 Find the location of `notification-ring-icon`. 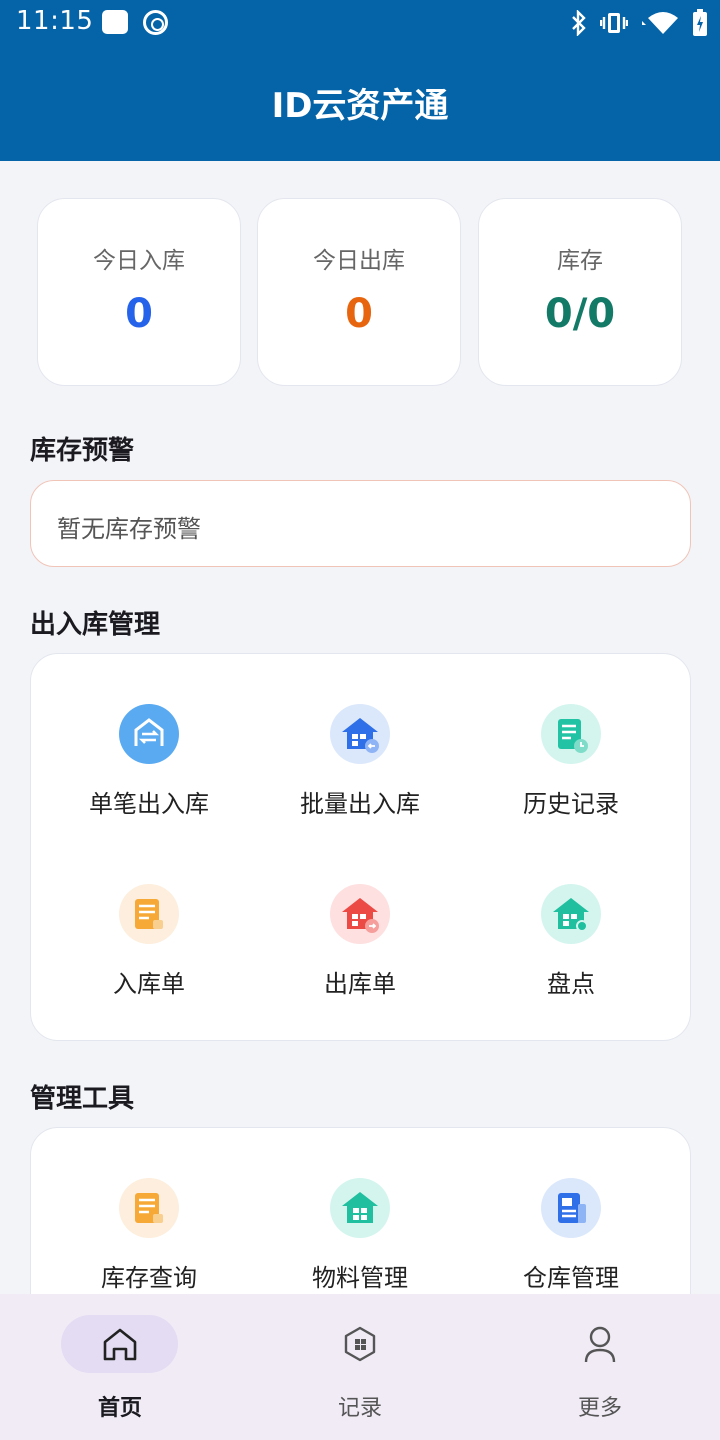

notification-ring-icon is located at coordinates (155, 22).